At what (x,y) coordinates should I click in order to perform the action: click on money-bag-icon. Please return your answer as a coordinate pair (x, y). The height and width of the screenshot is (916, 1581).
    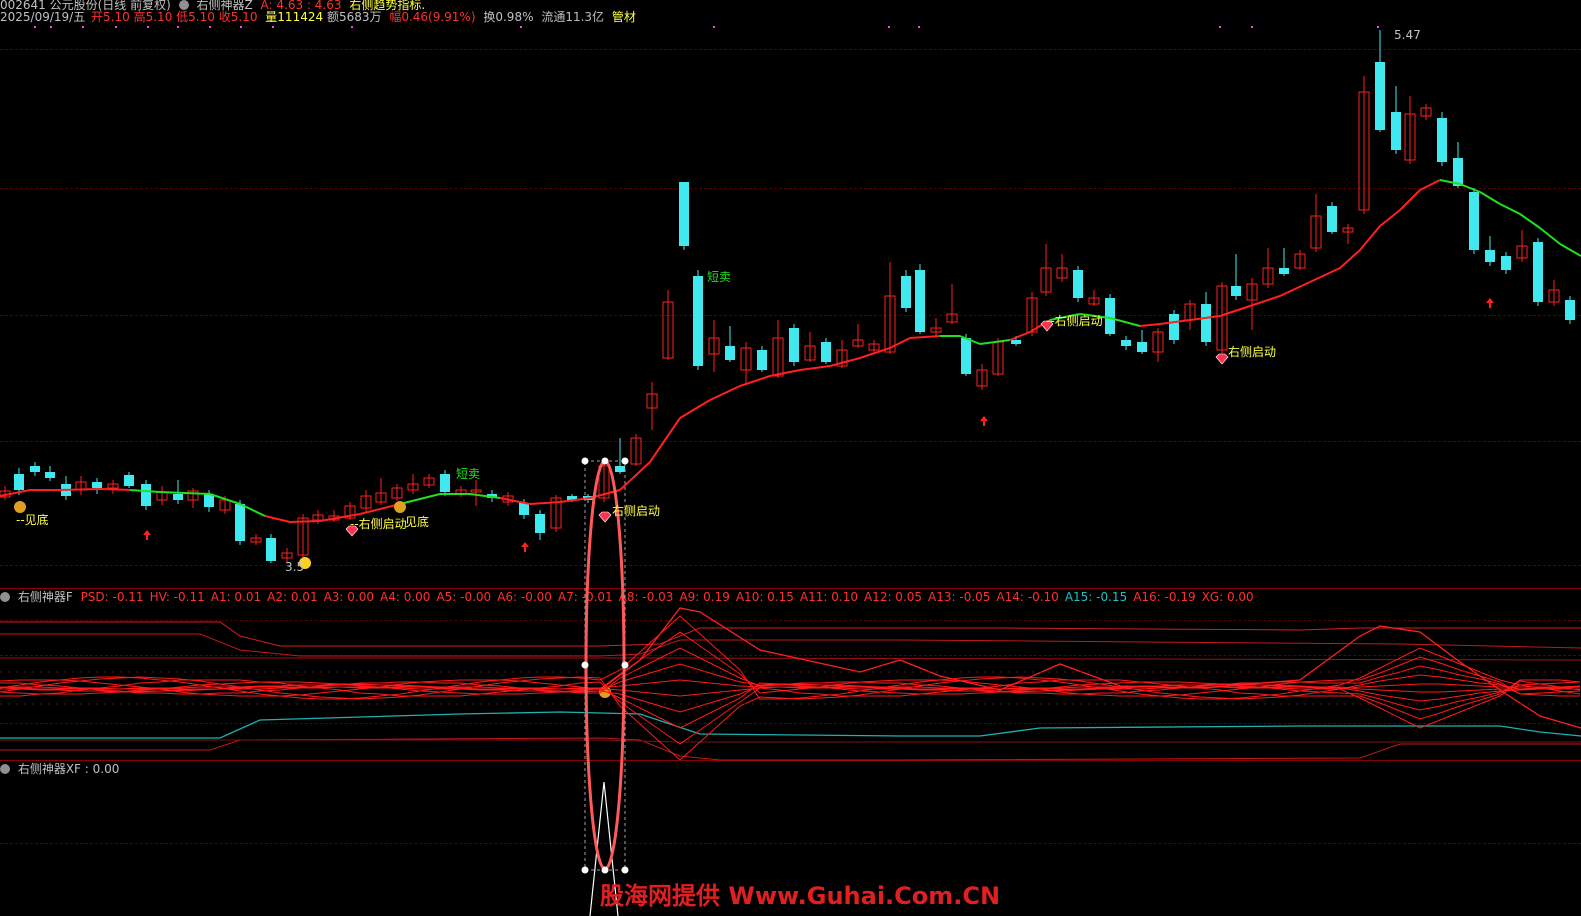
    Looking at the image, I should click on (400, 507).